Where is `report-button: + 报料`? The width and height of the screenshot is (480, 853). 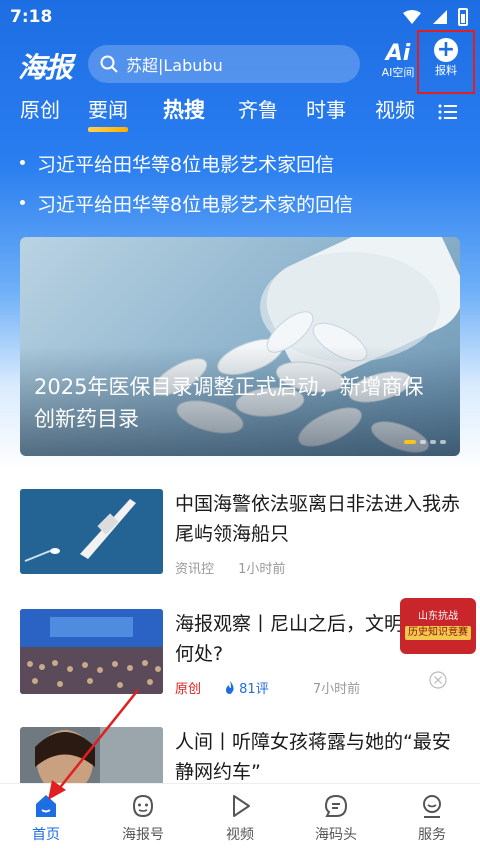
report-button: + 报料 is located at coordinates (446, 62).